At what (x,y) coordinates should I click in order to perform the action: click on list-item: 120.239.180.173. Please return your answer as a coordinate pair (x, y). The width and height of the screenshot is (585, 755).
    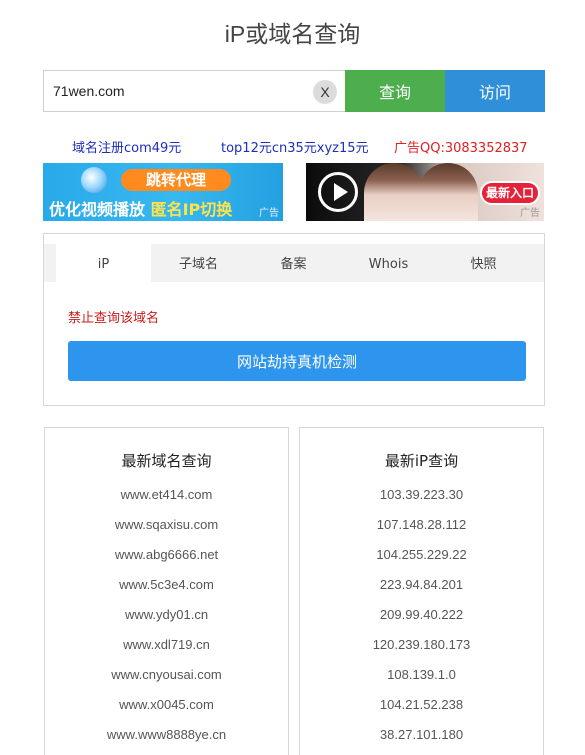
    Looking at the image, I should click on (421, 649).